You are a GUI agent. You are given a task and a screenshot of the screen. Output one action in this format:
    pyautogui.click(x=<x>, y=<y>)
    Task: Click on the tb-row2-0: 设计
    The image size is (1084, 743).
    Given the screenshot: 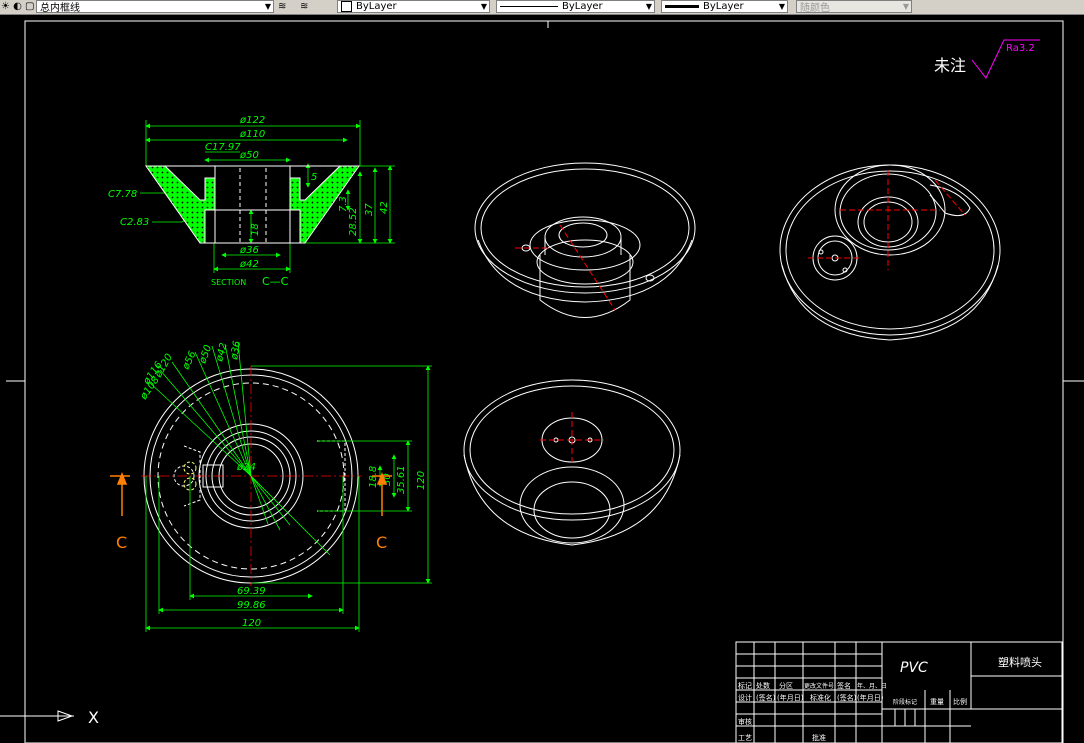 What is the action you would take?
    pyautogui.click(x=745, y=697)
    